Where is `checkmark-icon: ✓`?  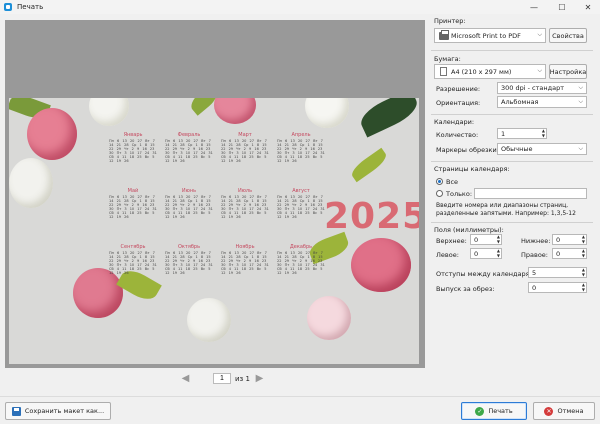
checkmark-icon: ✓ is located at coordinates (480, 411).